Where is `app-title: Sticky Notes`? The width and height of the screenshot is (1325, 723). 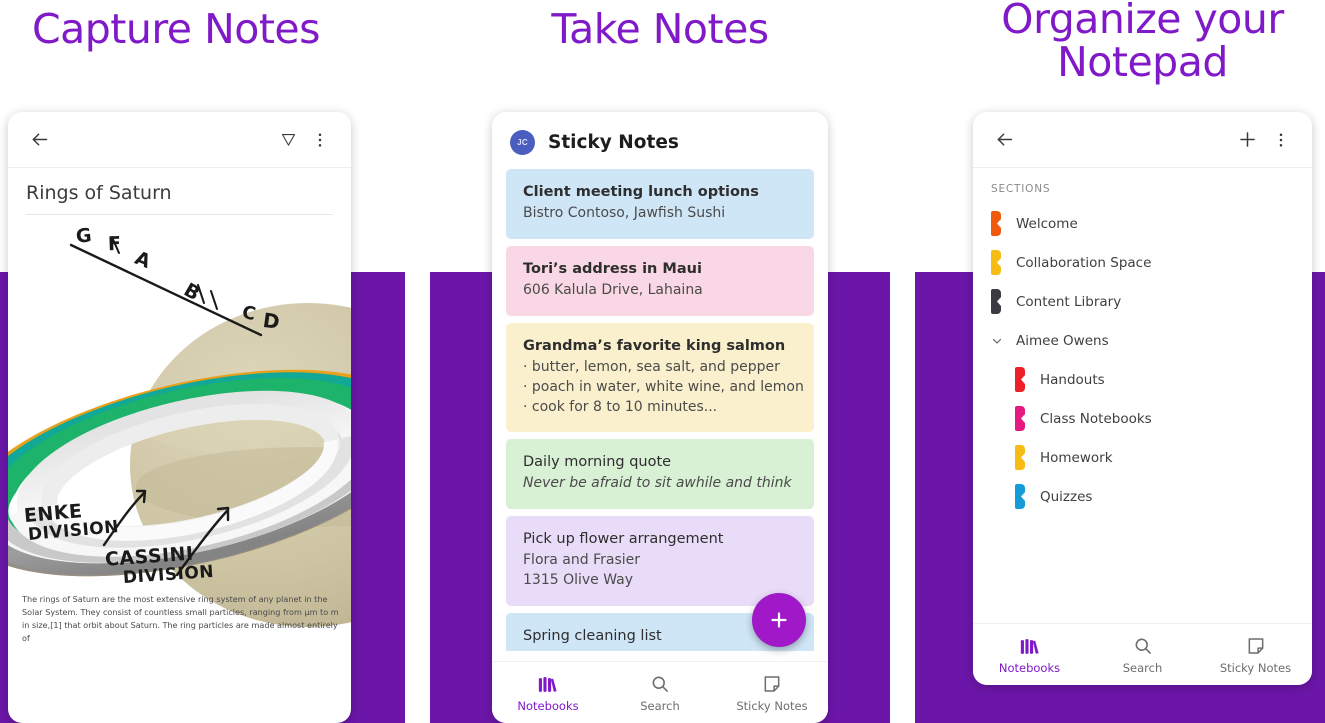 app-title: Sticky Notes is located at coordinates (613, 142).